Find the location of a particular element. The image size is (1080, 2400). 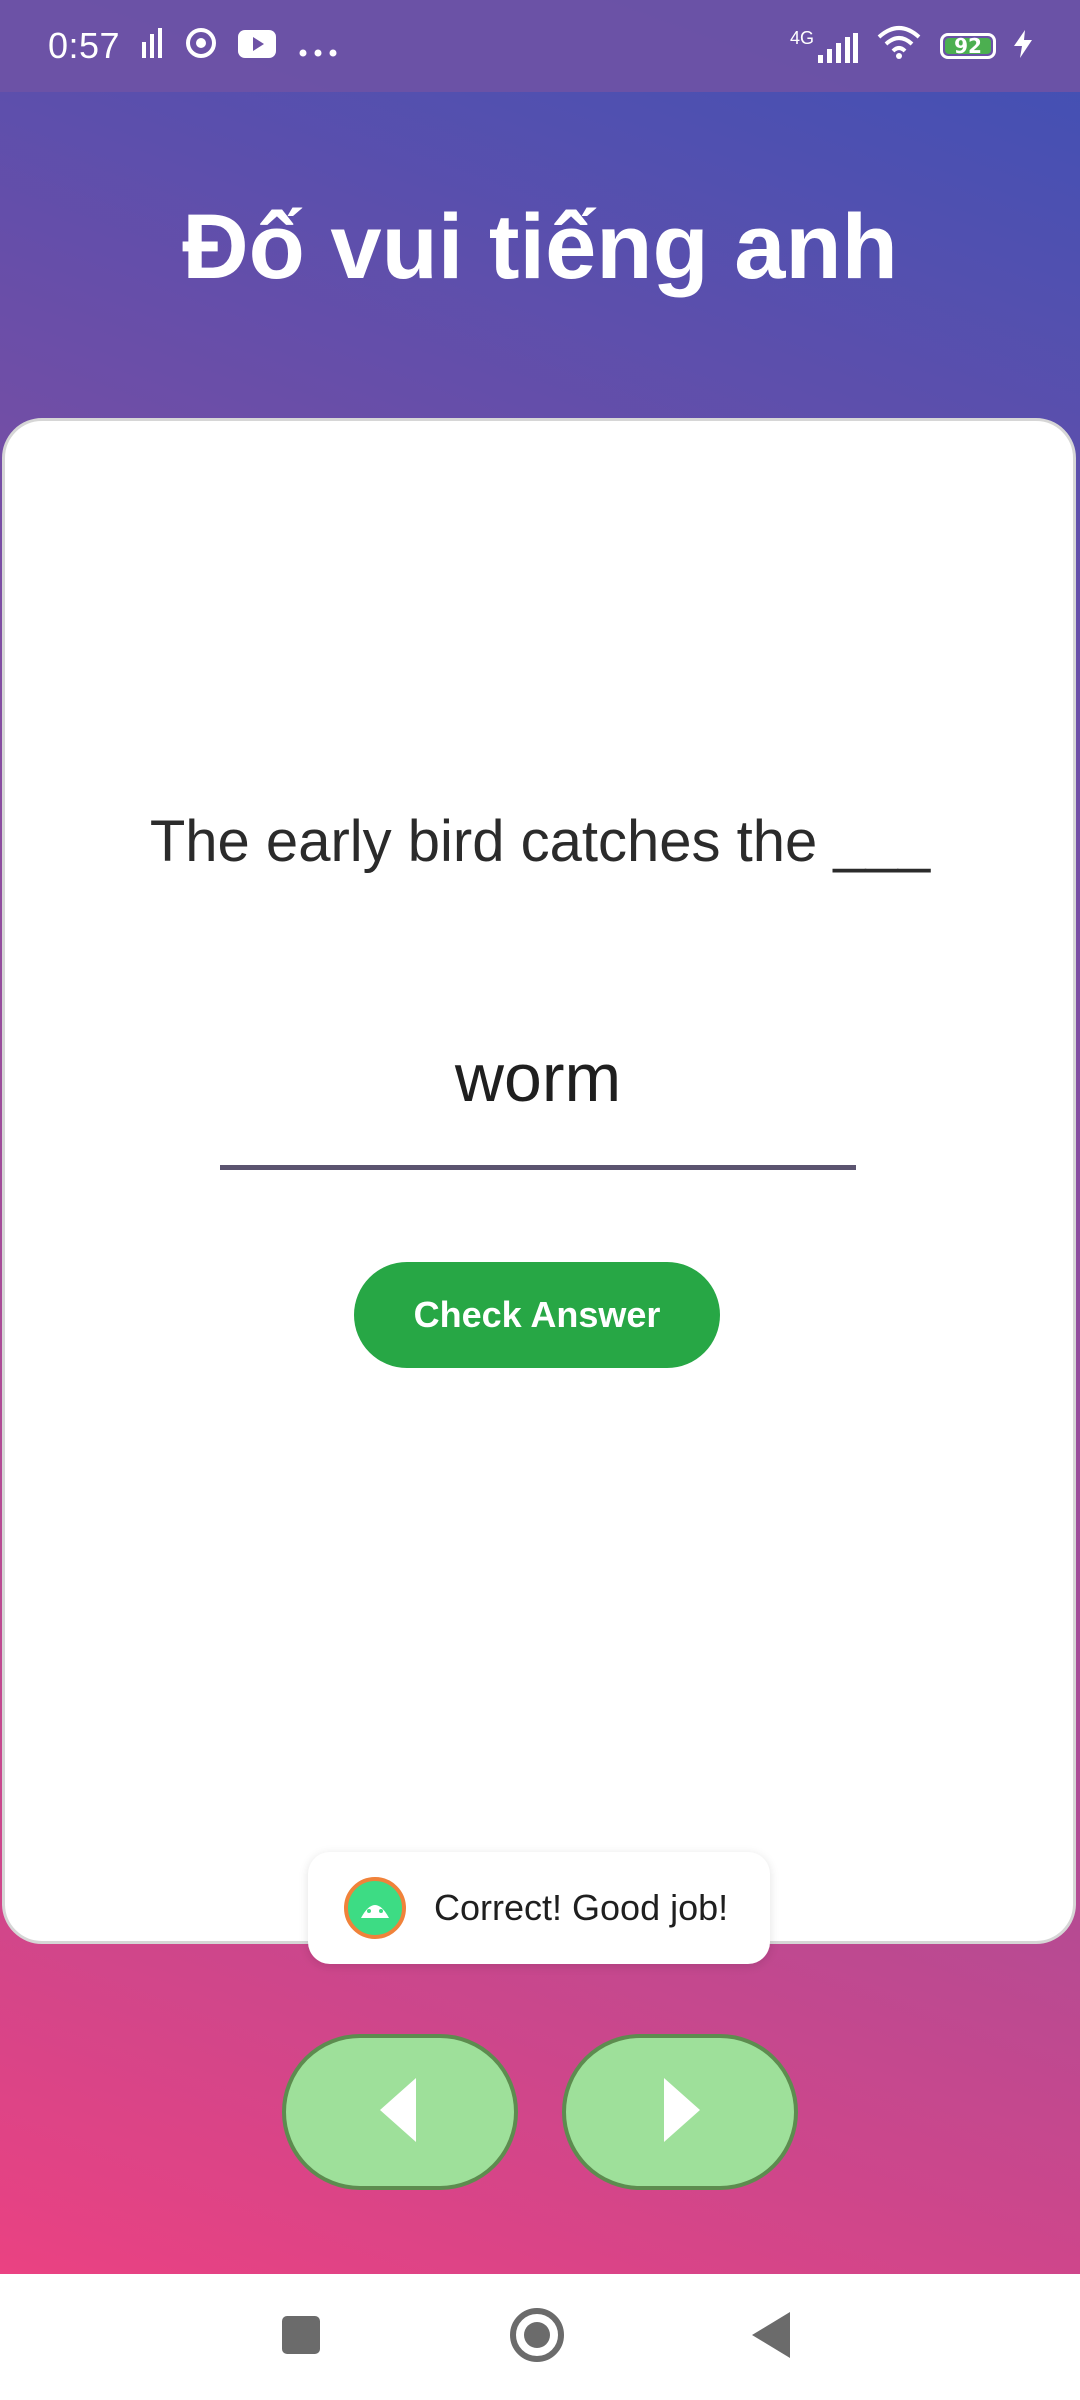

chrome-icon is located at coordinates (201, 46).